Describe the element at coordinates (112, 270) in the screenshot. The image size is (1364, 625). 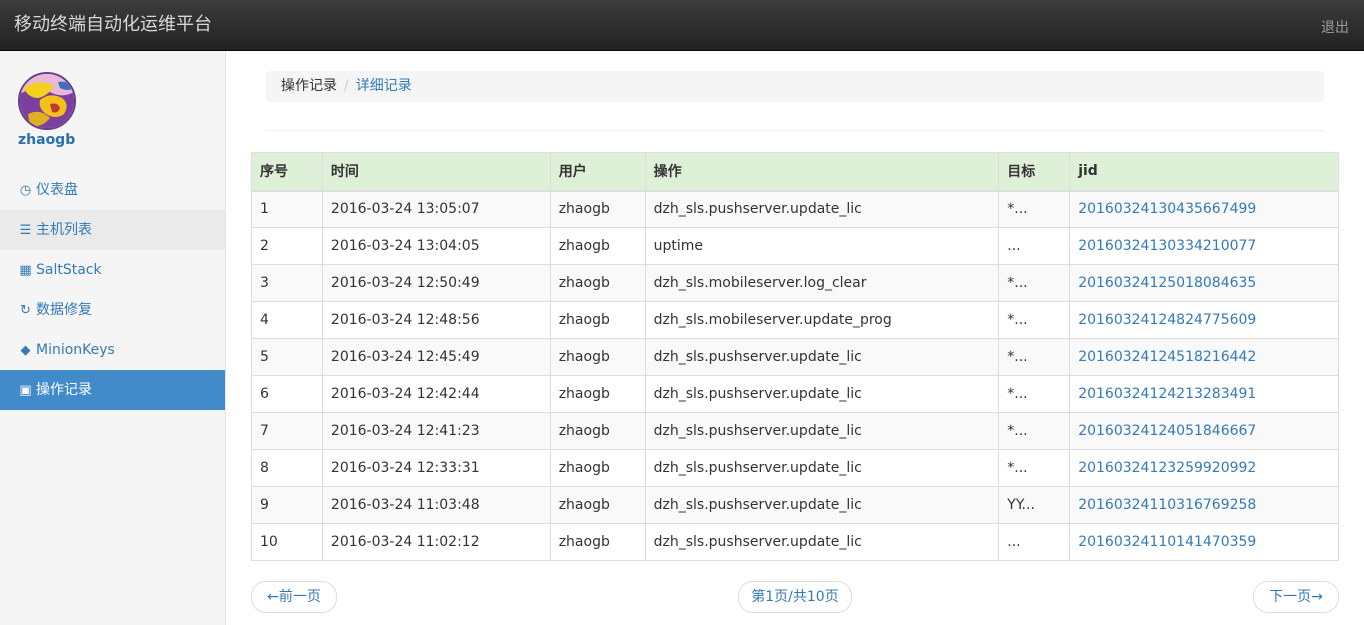
I see `sidebar-item-saltstack: ▦ SaltStack` at that location.